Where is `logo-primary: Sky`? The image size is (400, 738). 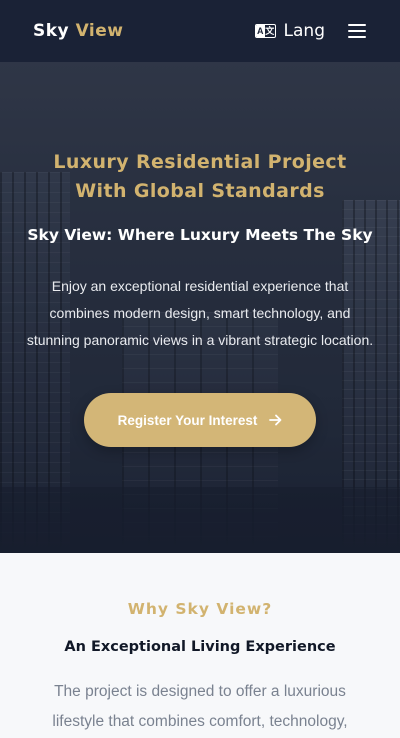 logo-primary: Sky is located at coordinates (51, 31).